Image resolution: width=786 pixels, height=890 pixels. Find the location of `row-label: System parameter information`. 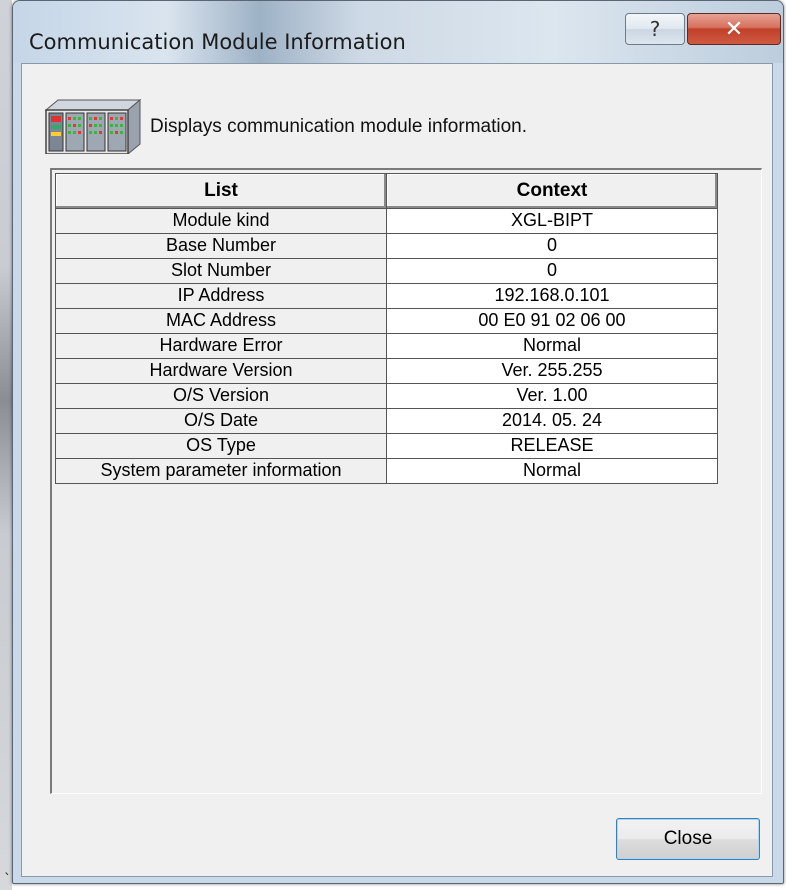

row-label: System parameter information is located at coordinates (221, 471).